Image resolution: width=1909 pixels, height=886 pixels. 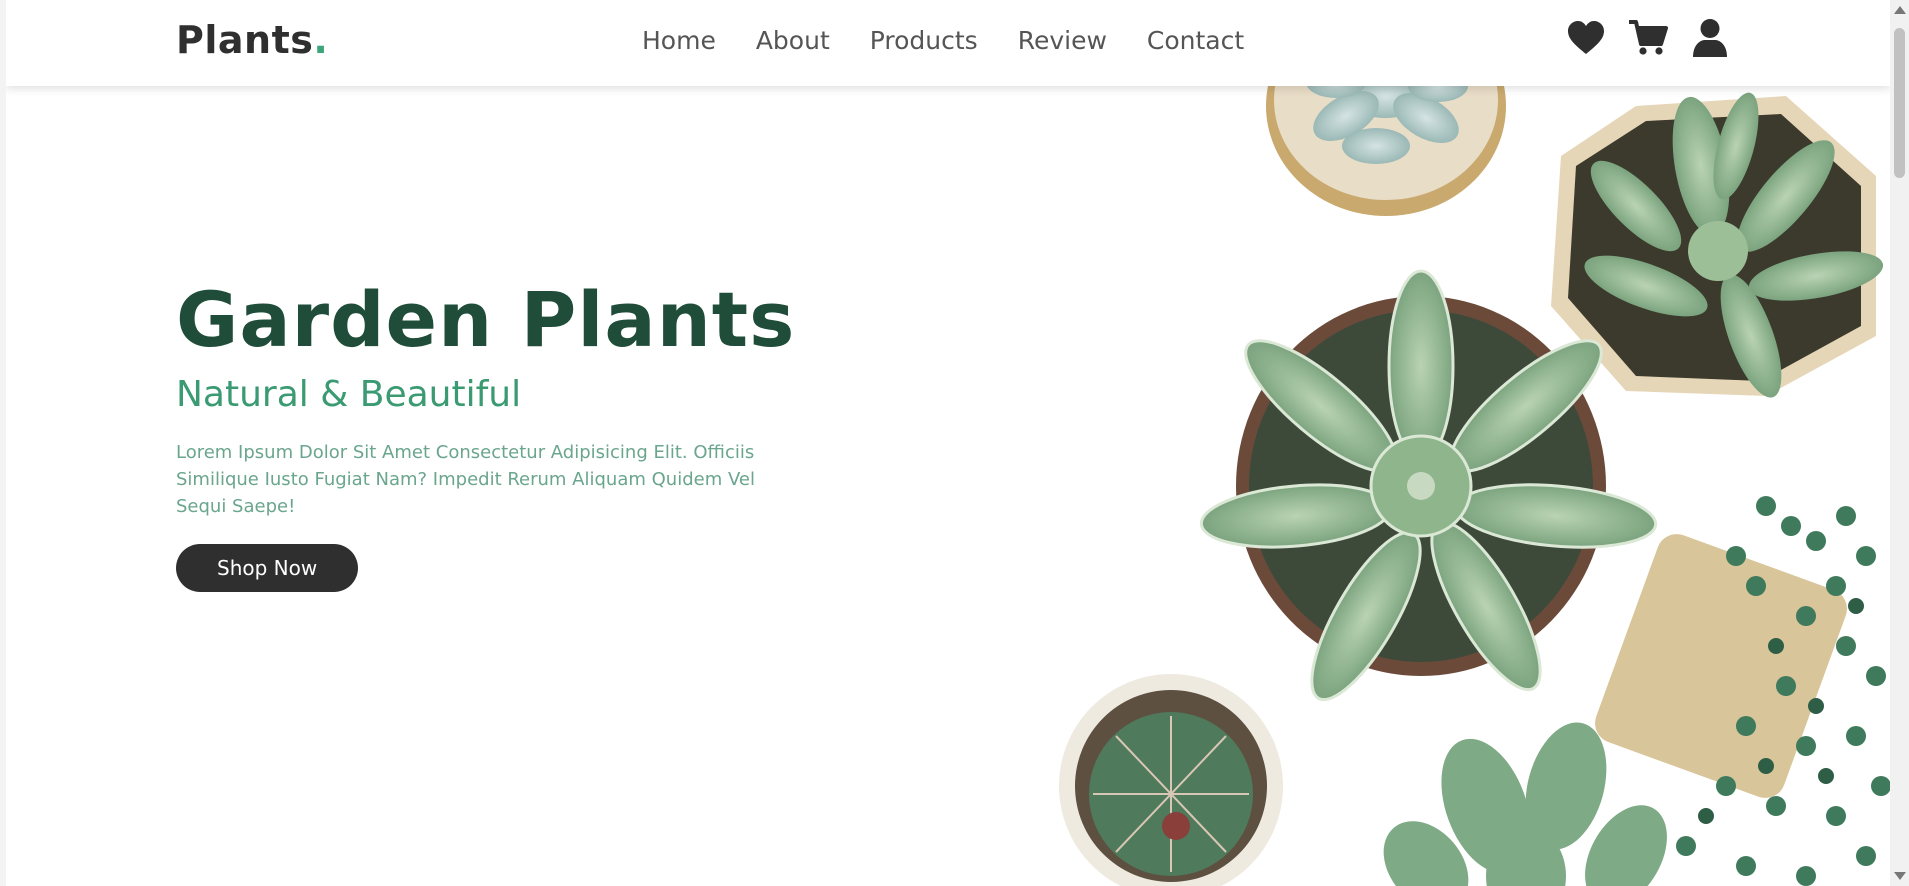 What do you see at coordinates (1899, 443) in the screenshot?
I see `vertical-scrollbar` at bounding box center [1899, 443].